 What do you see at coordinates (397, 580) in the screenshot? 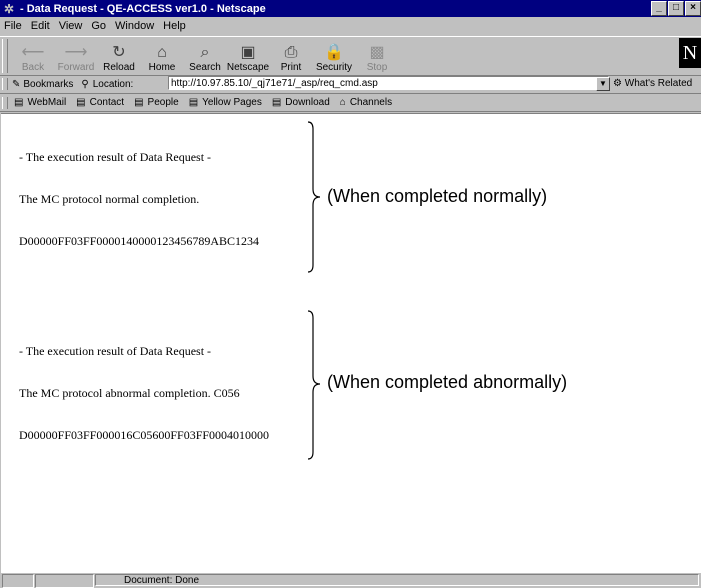
I see `status-text: Document: Done` at bounding box center [397, 580].